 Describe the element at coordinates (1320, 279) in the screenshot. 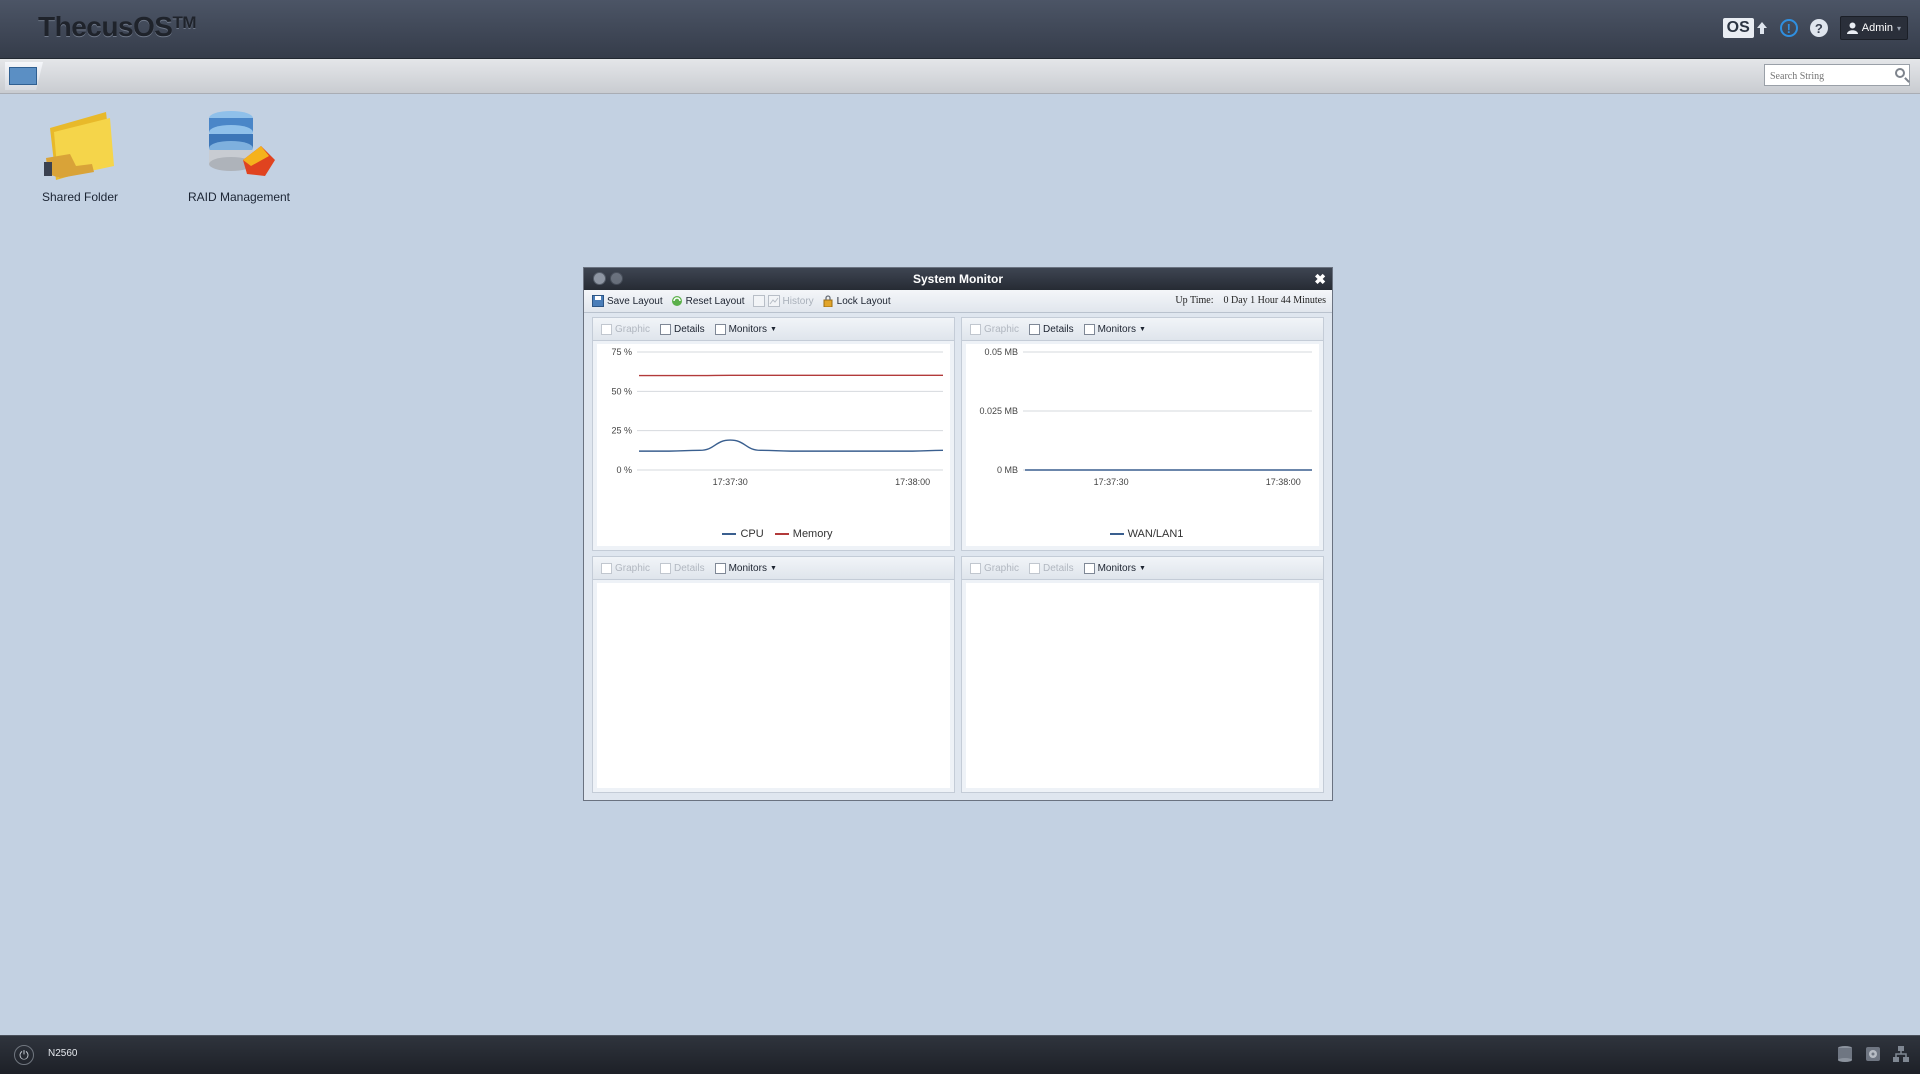

I see `close-icon: ✖` at that location.